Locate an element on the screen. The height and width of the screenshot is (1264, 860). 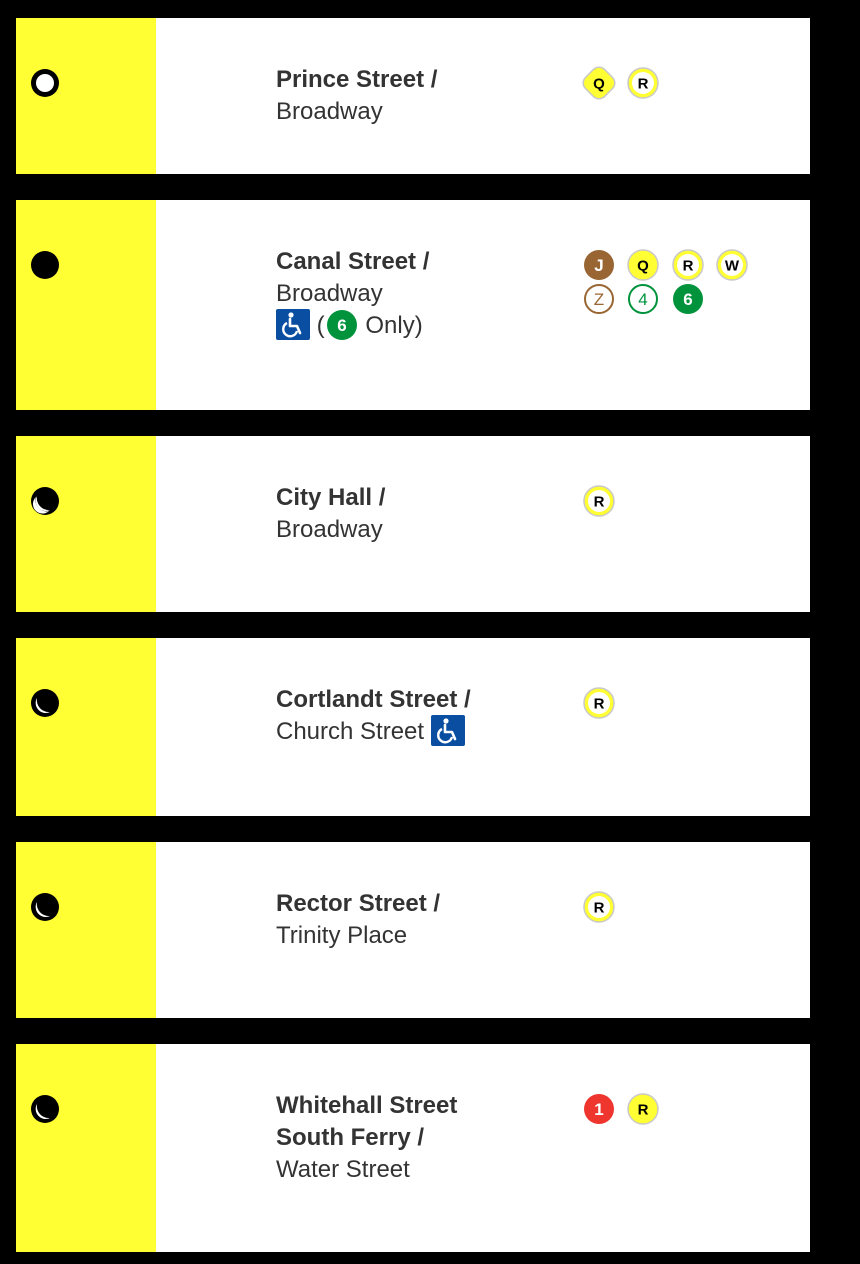
station-name-secondary: Trinity Place is located at coordinates (342, 935).